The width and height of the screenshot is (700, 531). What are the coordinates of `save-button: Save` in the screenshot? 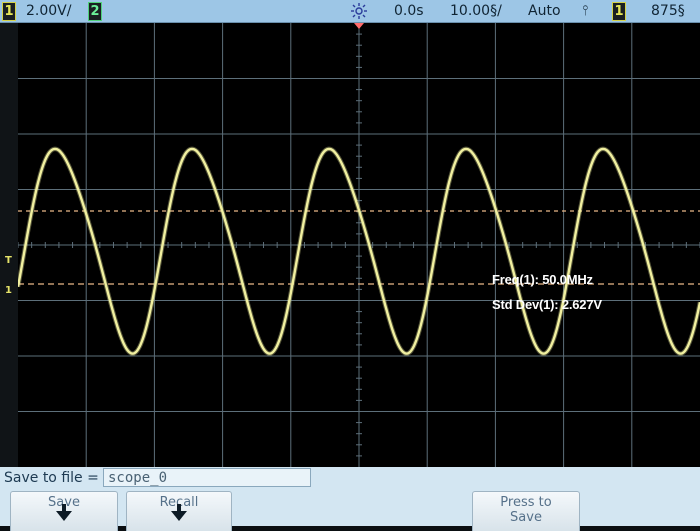 It's located at (64, 511).